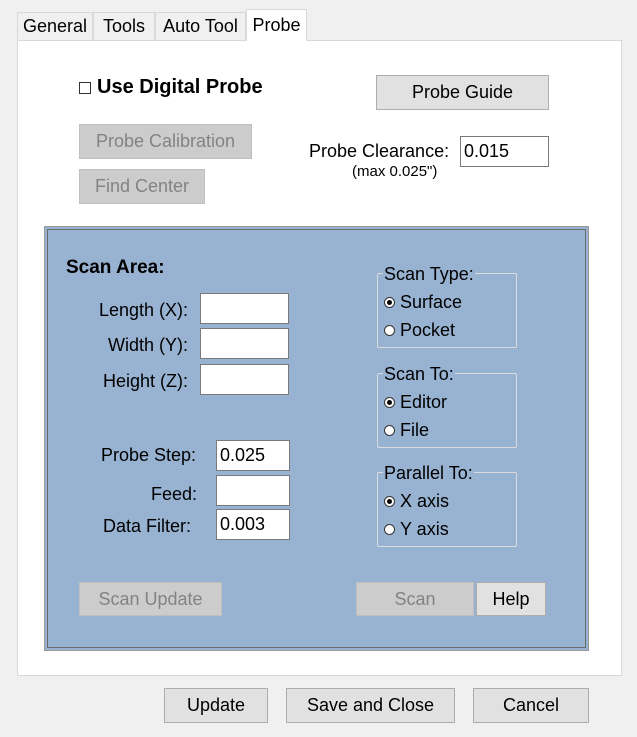 This screenshot has width=637, height=737. What do you see at coordinates (253, 524) in the screenshot?
I see `data-filter-input: 0.003` at bounding box center [253, 524].